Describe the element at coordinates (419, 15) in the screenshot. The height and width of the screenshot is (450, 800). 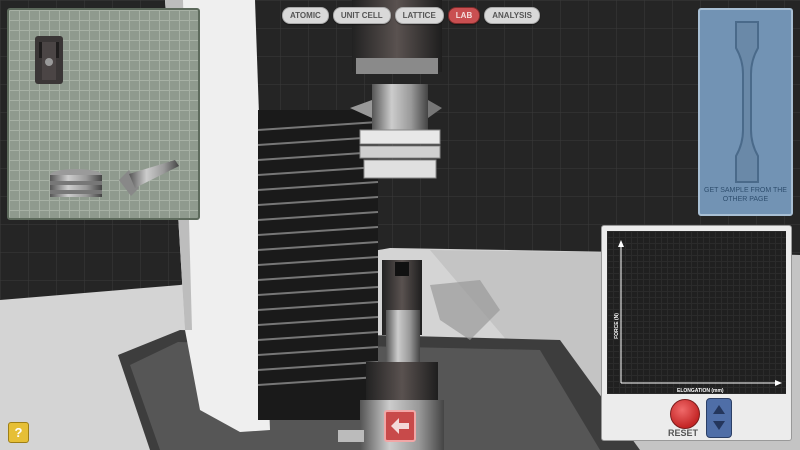
I see `tab-lattice: LATTICE` at that location.